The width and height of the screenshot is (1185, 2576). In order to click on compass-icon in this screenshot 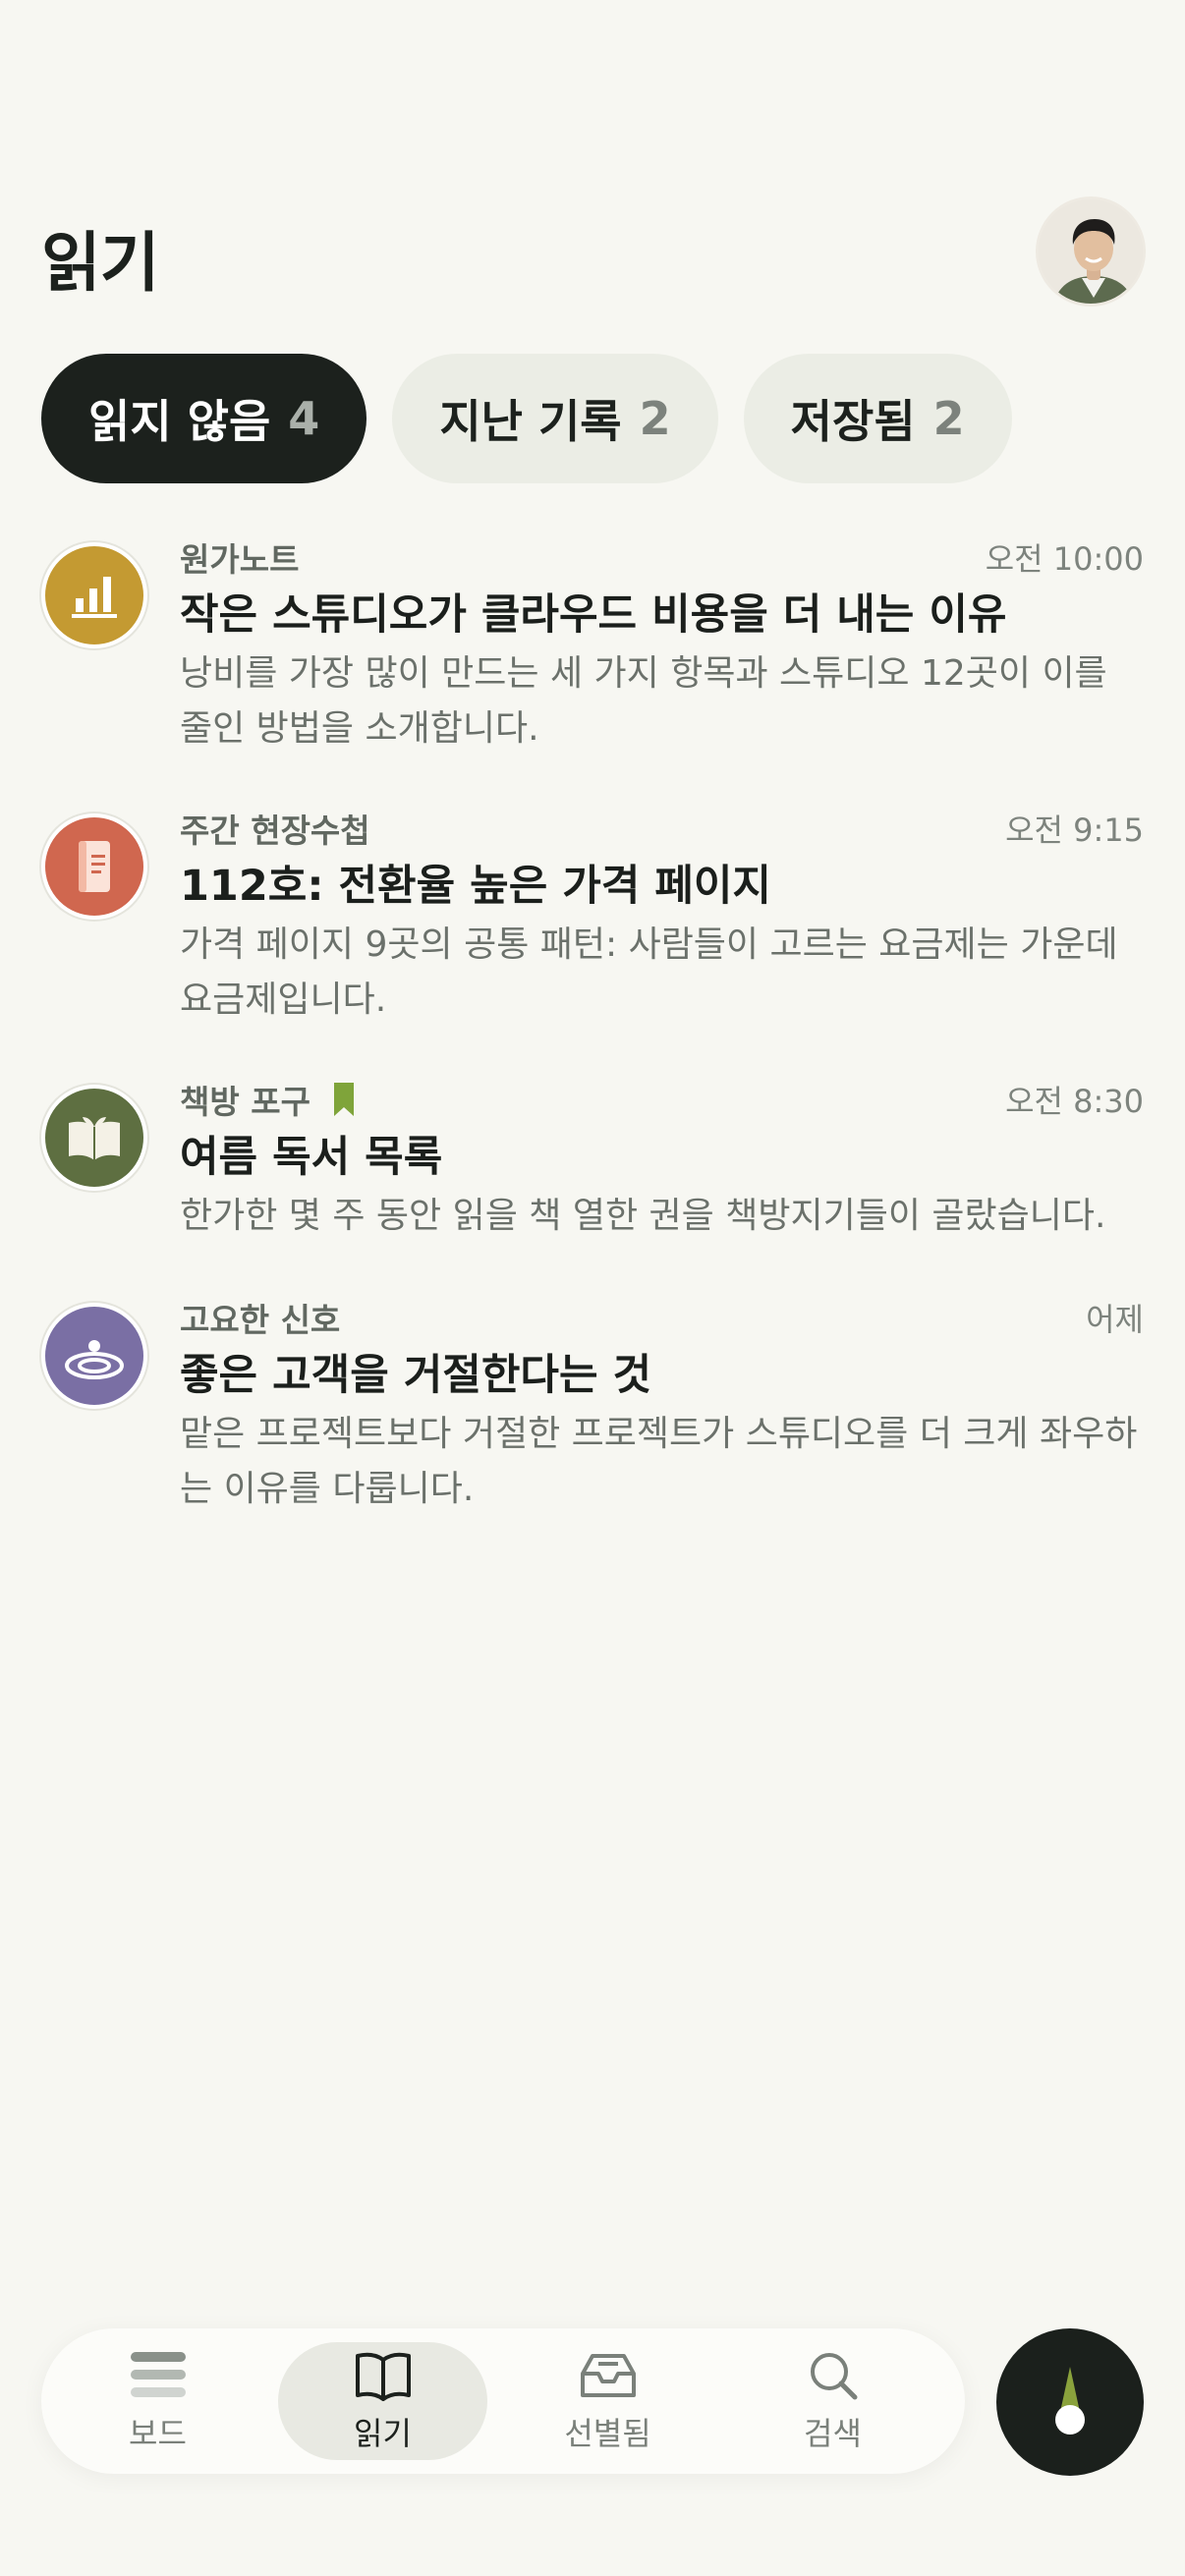, I will do `click(1070, 2401)`.